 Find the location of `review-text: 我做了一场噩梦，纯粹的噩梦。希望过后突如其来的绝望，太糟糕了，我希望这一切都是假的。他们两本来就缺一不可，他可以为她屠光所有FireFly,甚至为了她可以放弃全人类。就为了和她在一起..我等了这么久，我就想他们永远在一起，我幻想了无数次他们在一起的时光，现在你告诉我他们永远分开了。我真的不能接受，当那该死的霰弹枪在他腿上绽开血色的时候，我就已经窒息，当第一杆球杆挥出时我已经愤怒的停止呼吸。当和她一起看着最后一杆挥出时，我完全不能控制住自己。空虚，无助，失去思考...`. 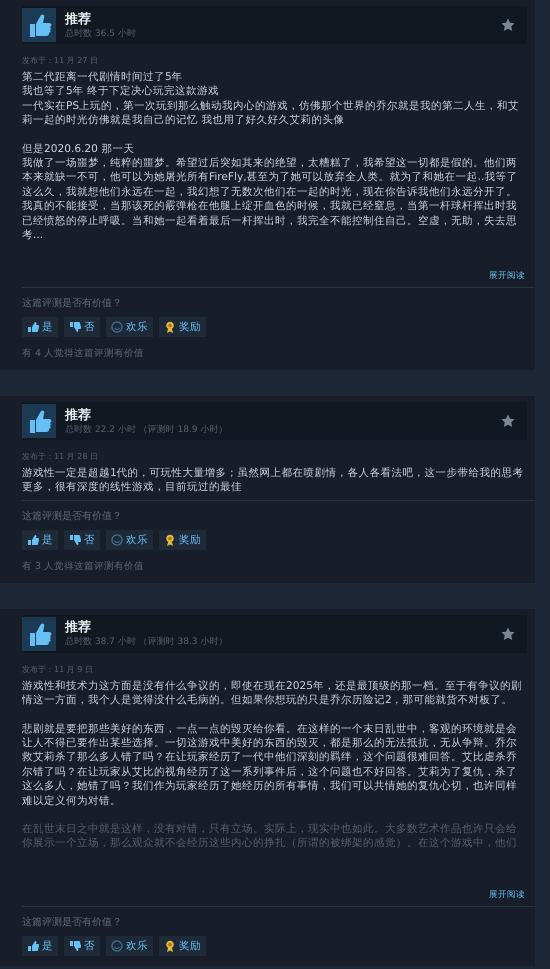

review-text: 我做了一场噩梦，纯粹的噩梦。希望过后突如其来的绝望，太糟糕了，我希望这一切都是假的。他们两本来就缺一不可，他可以为她屠光所有FireFly,甚至为了她可以放弃全人类。就为了和她在一起..我等了这么久，我就想他们永远在一起，我幻想了无数次他们在一起的时光，现在你告诉我他们永远分开了。我真的不能接受，当那该死的霰弹枪在他腿上绽开血色的时候，我就已经窒息，当第一杆球杆挥出时我已经愤怒的停止呼吸。当和她一起看着最后一杆挥出时，我完全不能控制住自己。空虚，无助，失去思考... is located at coordinates (270, 199).